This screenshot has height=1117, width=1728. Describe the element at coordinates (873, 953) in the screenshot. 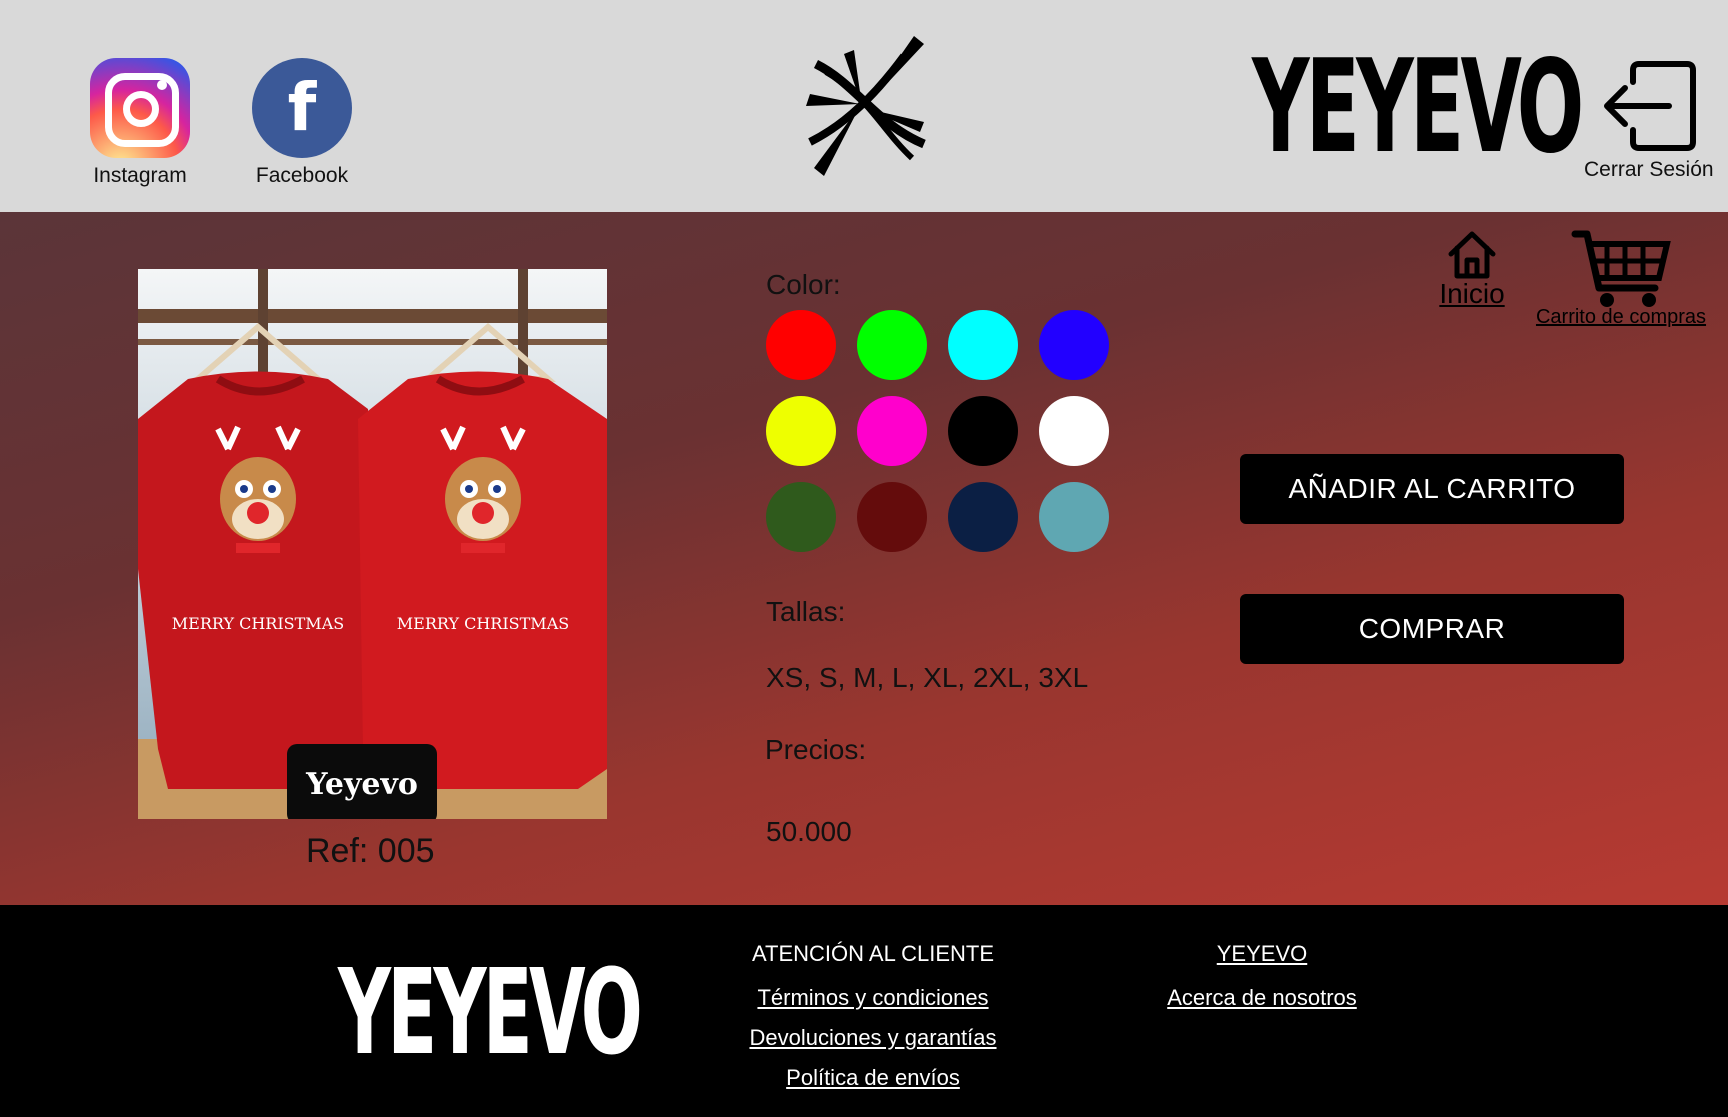

I see `customer-service-heading: ATENCIÓN AL CLIENTE` at that location.